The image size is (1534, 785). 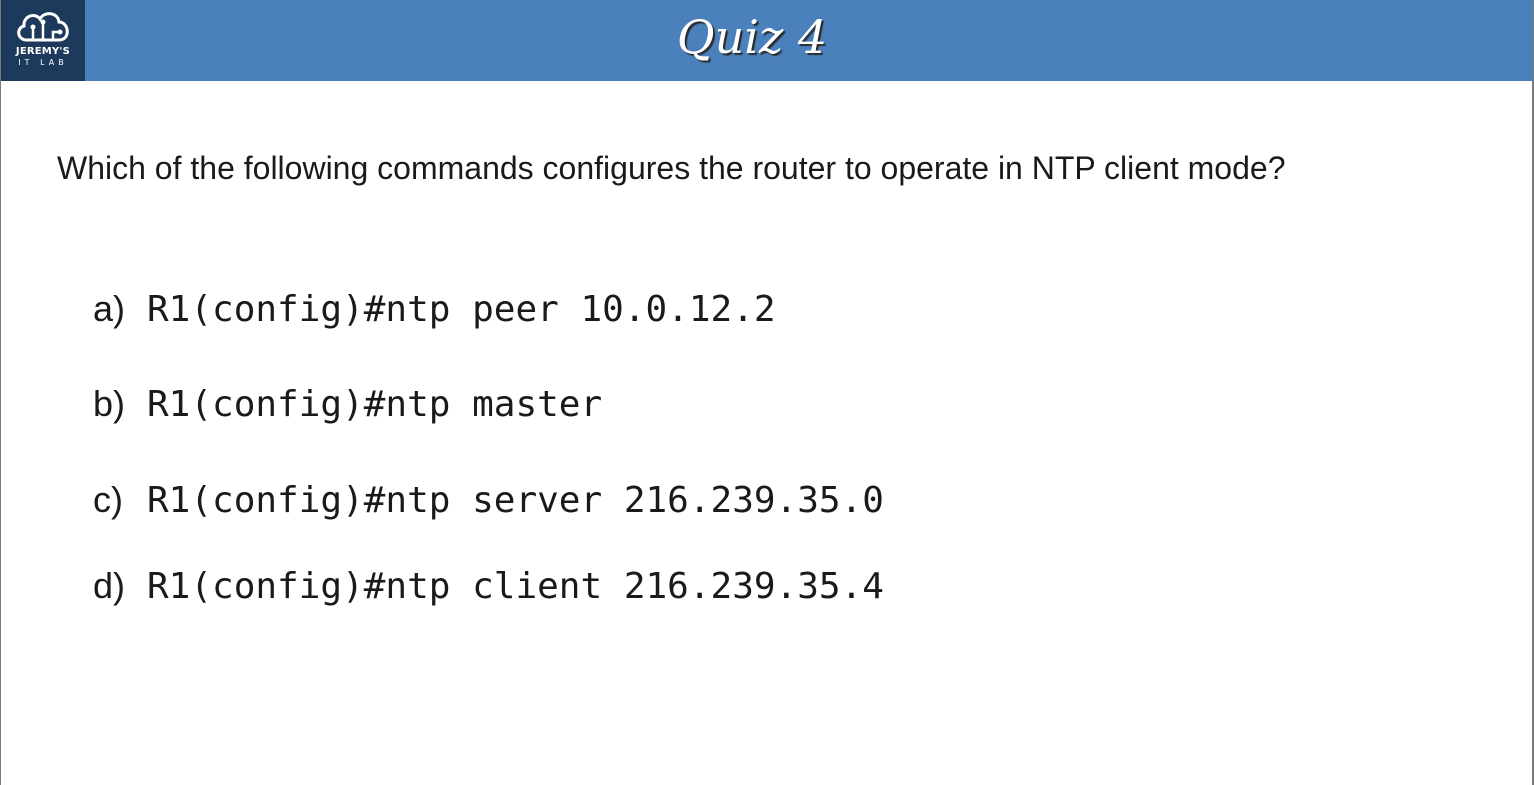 What do you see at coordinates (109, 585) in the screenshot?
I see `option-letter: d)` at bounding box center [109, 585].